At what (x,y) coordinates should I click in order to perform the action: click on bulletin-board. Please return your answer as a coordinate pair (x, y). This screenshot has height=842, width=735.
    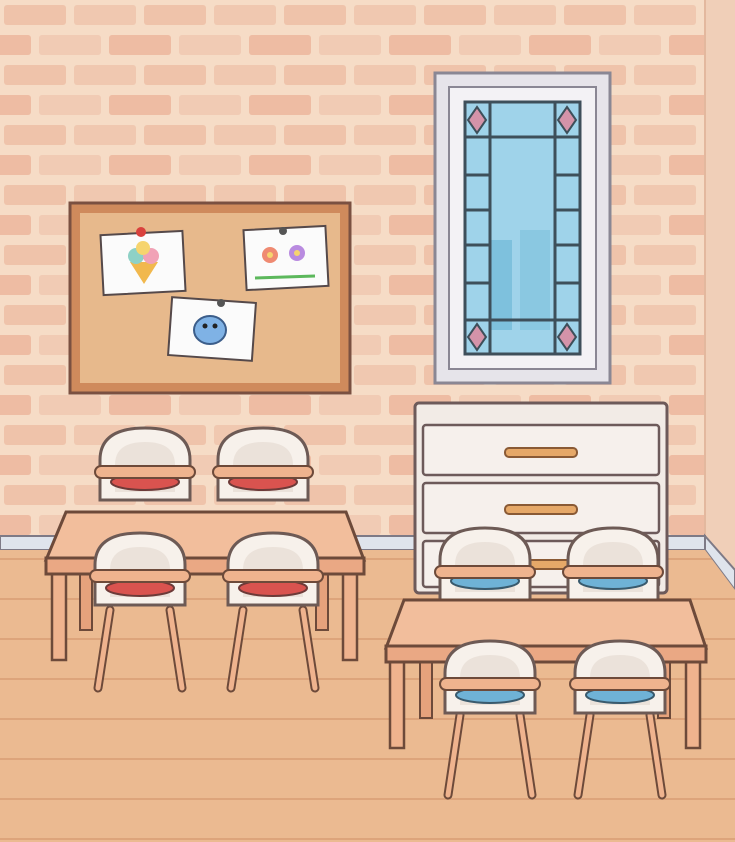
    Looking at the image, I should click on (210, 298).